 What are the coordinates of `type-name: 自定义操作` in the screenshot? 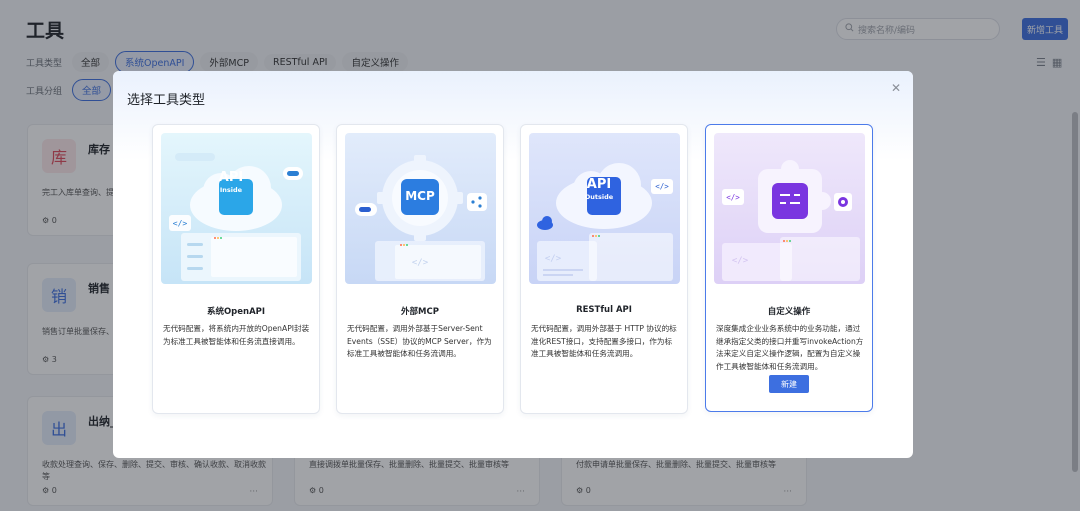 It's located at (789, 312).